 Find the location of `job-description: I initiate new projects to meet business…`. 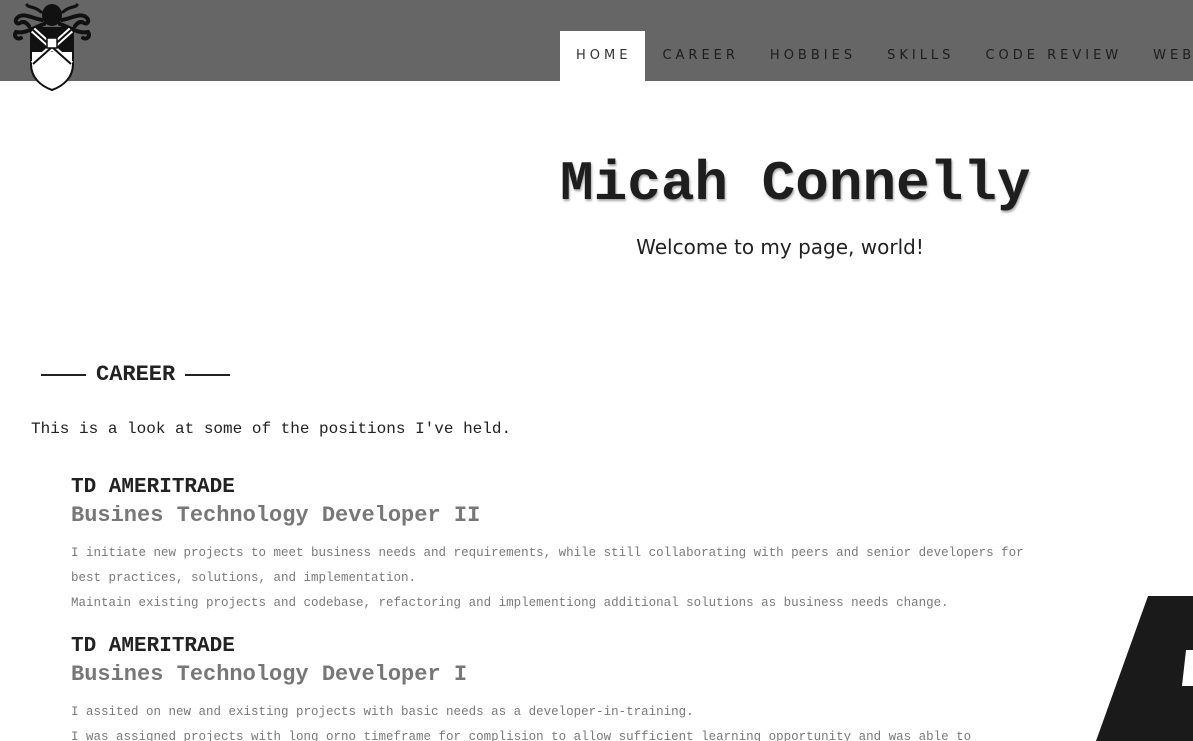

job-description: I initiate new projects to meet business… is located at coordinates (551, 578).